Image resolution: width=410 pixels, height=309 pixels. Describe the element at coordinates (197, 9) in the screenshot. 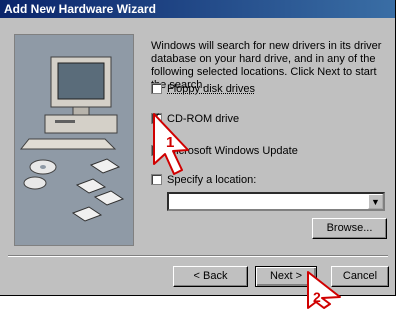

I see `title-bar: Add New Hardware Wizard` at that location.